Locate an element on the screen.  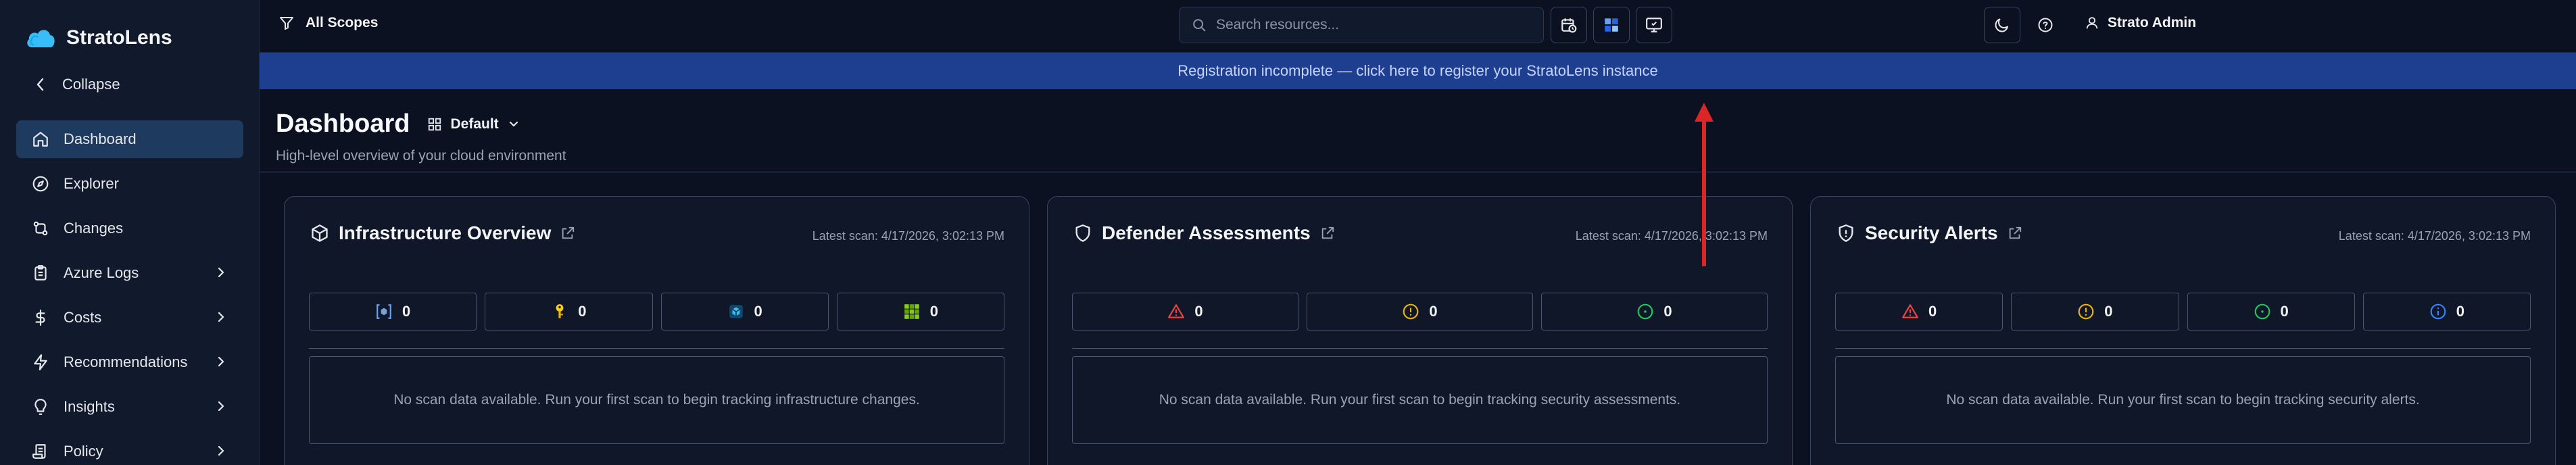
sidebar-item-recommendations: Recommendations is located at coordinates (129, 362).